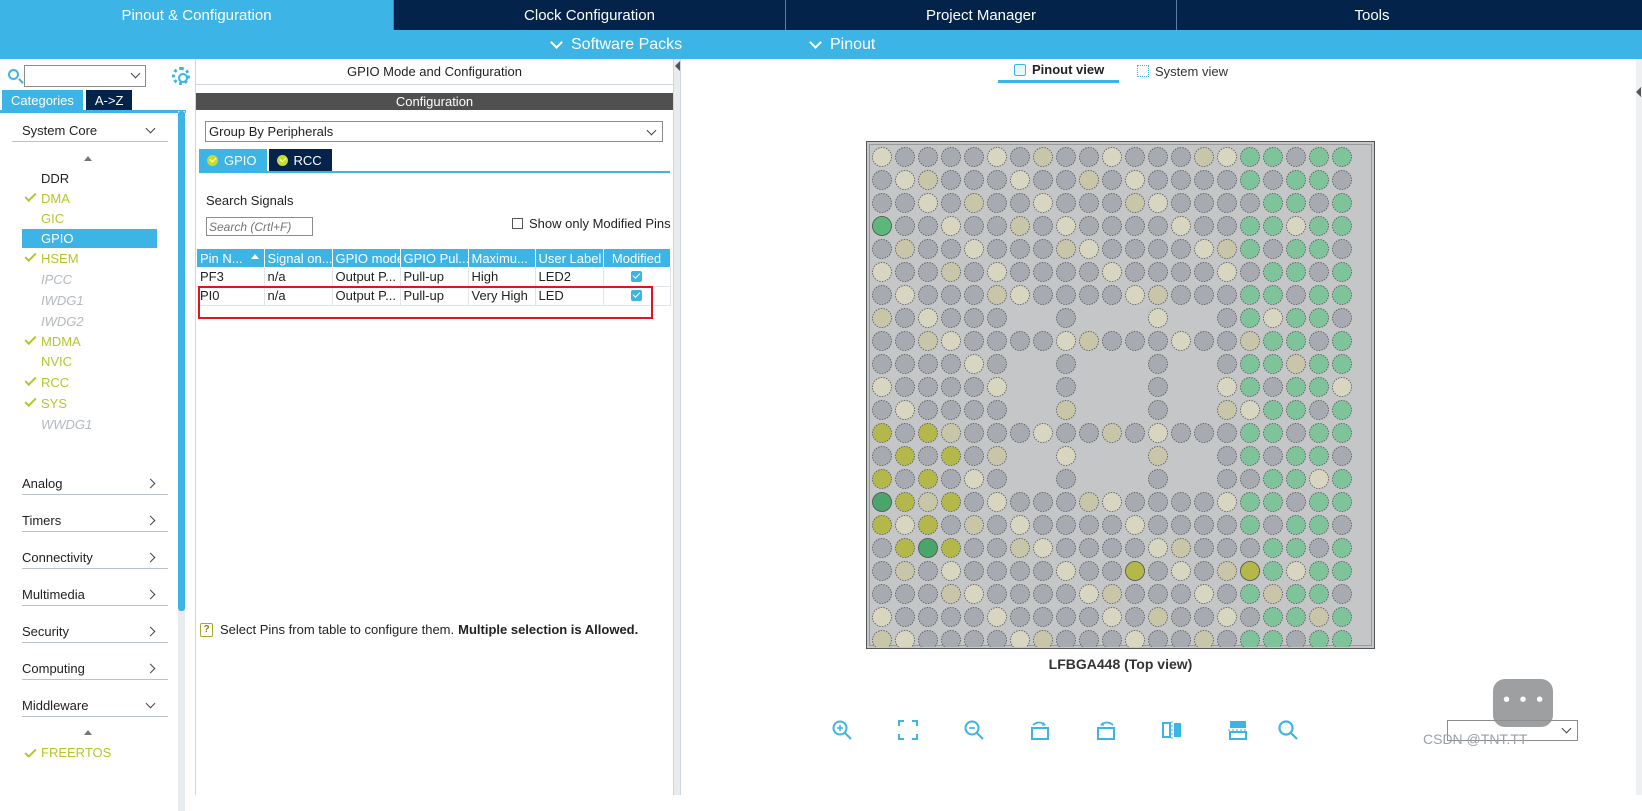 This screenshot has width=1642, height=811. I want to click on system-core-item-ddr: DDR, so click(89, 178).